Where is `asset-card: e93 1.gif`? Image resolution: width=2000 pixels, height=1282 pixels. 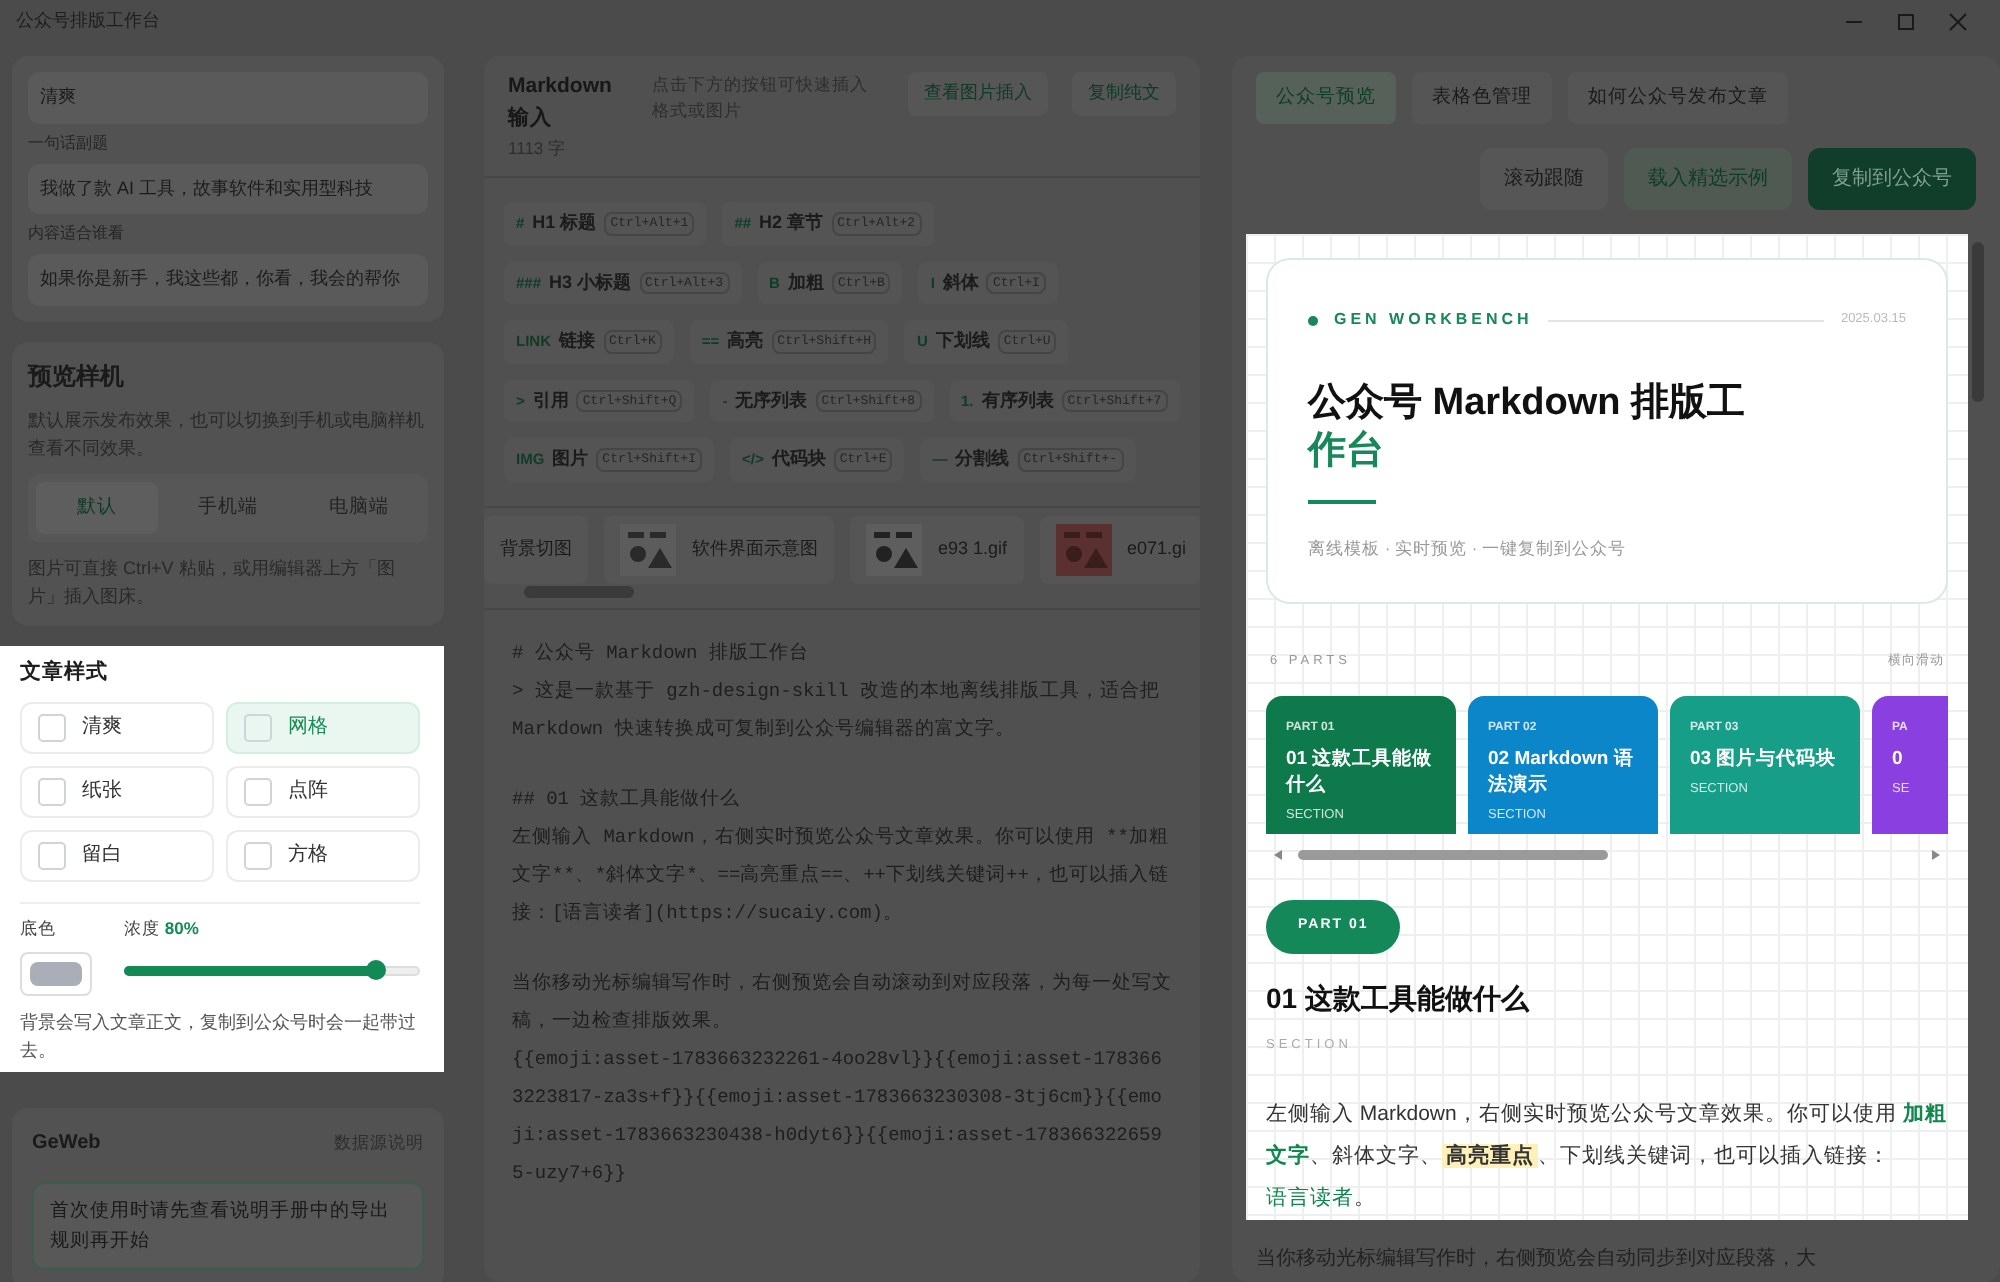
asset-card: e93 1.gif is located at coordinates (937, 549).